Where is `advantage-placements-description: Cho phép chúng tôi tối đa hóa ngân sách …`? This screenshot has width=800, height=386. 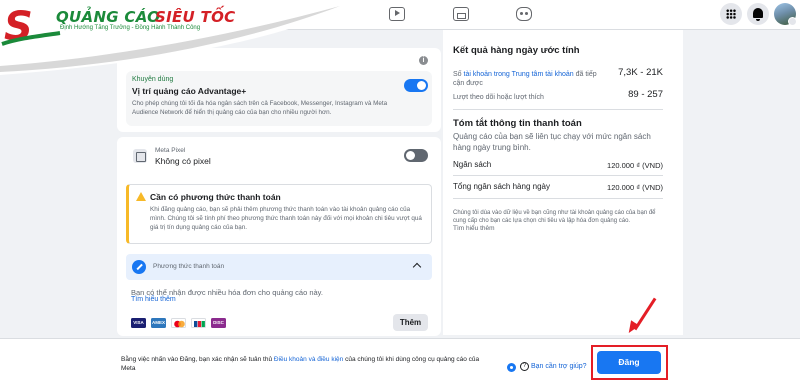 advantage-placements-description: Cho phép chúng tôi tối đa hóa ngân sách … is located at coordinates (260, 108).